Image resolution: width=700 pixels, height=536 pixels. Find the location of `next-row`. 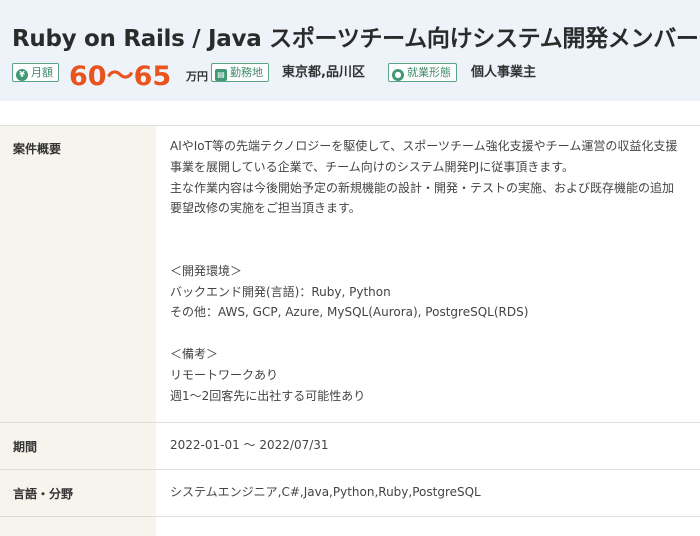

next-row is located at coordinates (350, 526).